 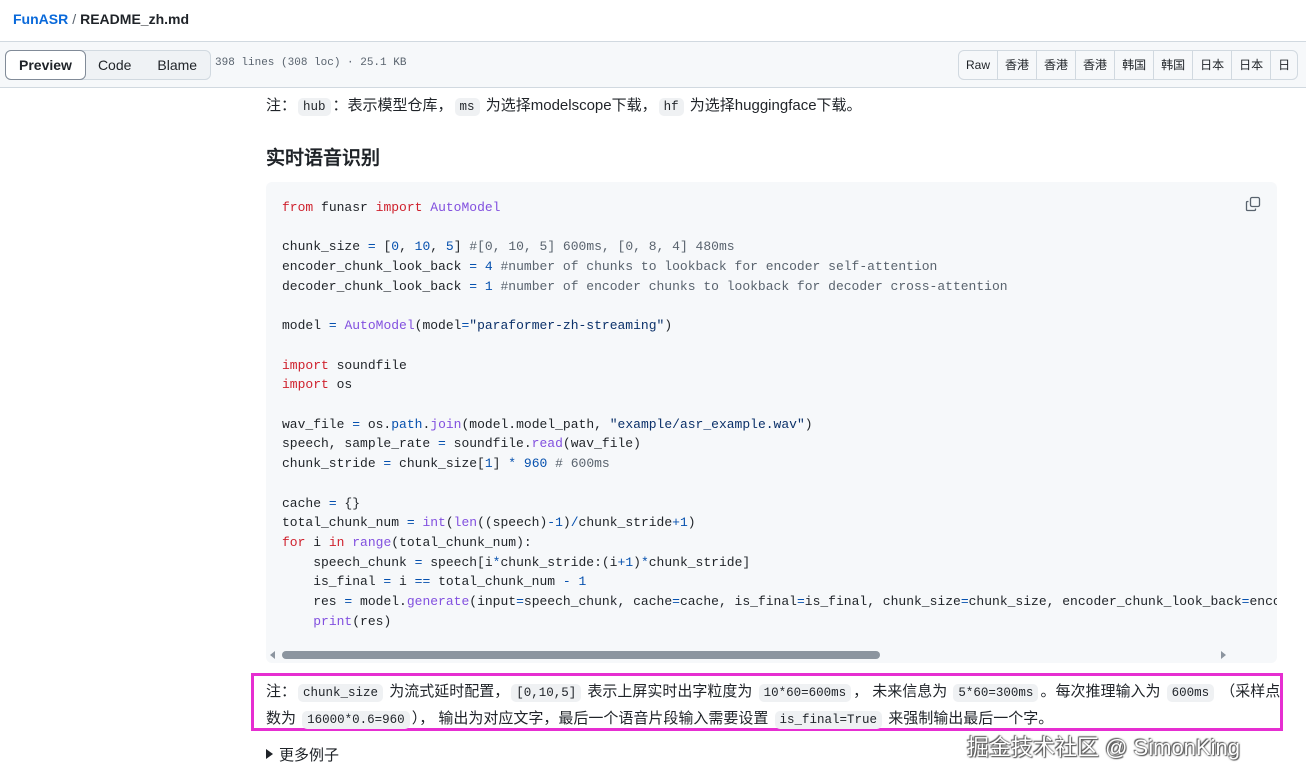 What do you see at coordinates (317, 385) in the screenshot?
I see `code-line: import os` at bounding box center [317, 385].